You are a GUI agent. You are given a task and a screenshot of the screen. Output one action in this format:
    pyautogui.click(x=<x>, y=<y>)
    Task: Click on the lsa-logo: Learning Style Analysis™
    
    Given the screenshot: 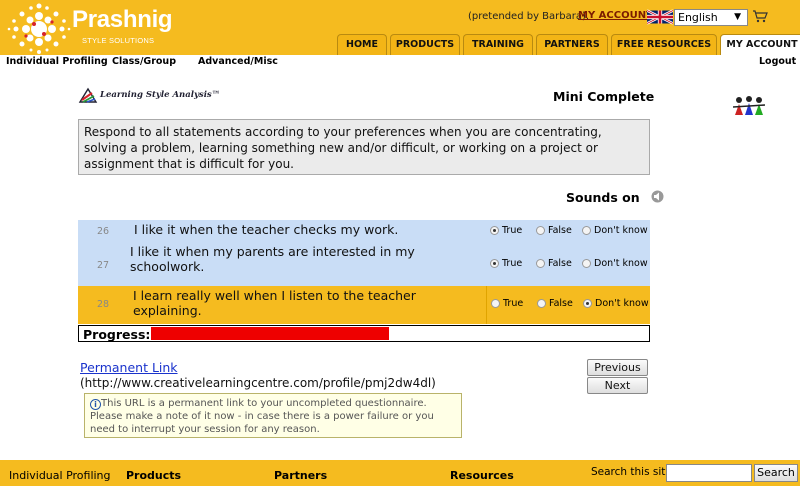 What is the action you would take?
    pyautogui.click(x=158, y=96)
    